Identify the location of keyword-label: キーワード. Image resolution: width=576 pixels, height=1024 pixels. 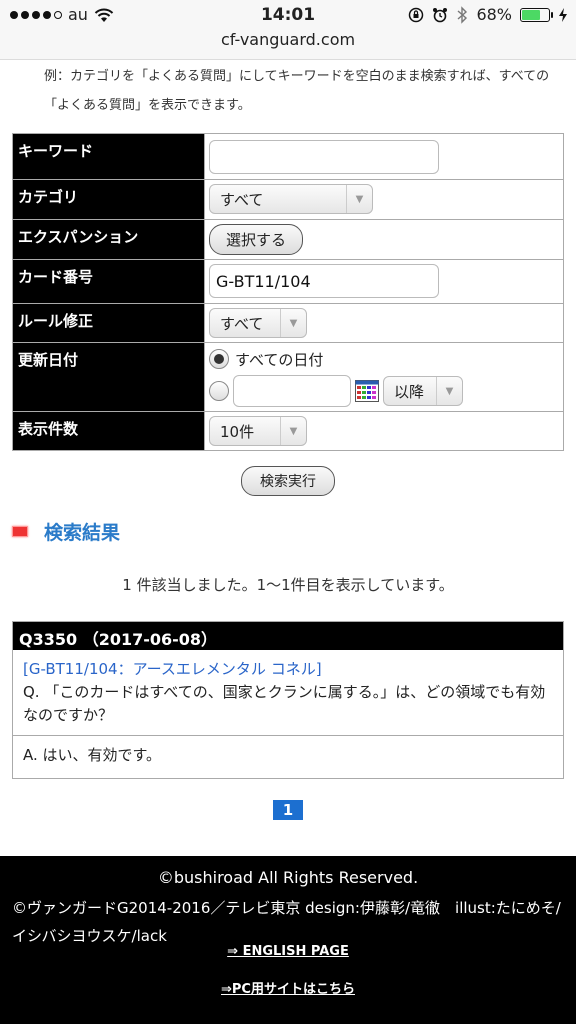
(108, 156).